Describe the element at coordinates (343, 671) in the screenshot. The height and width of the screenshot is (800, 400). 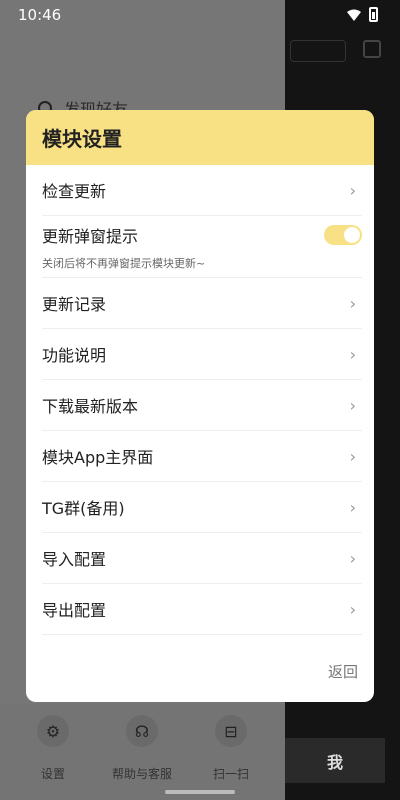
I see `back-button: 返回` at that location.